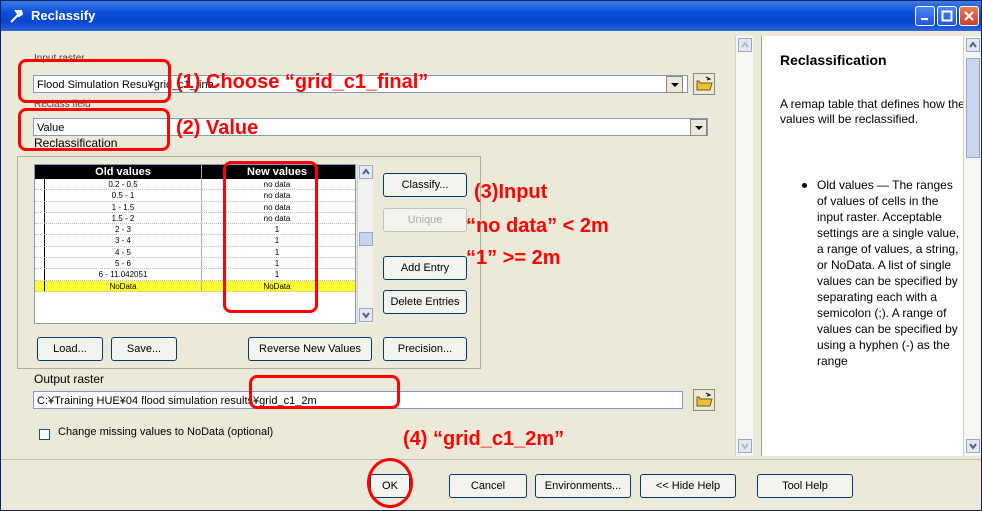  I want to click on old-value-cell: 1 - 1.5, so click(123, 206).